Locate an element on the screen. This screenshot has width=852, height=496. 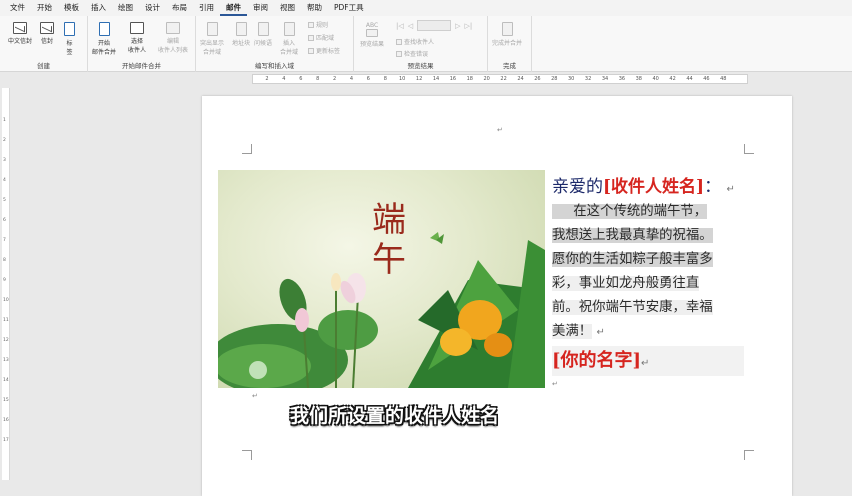
next-record-icon: ▷ is located at coordinates (457, 26).